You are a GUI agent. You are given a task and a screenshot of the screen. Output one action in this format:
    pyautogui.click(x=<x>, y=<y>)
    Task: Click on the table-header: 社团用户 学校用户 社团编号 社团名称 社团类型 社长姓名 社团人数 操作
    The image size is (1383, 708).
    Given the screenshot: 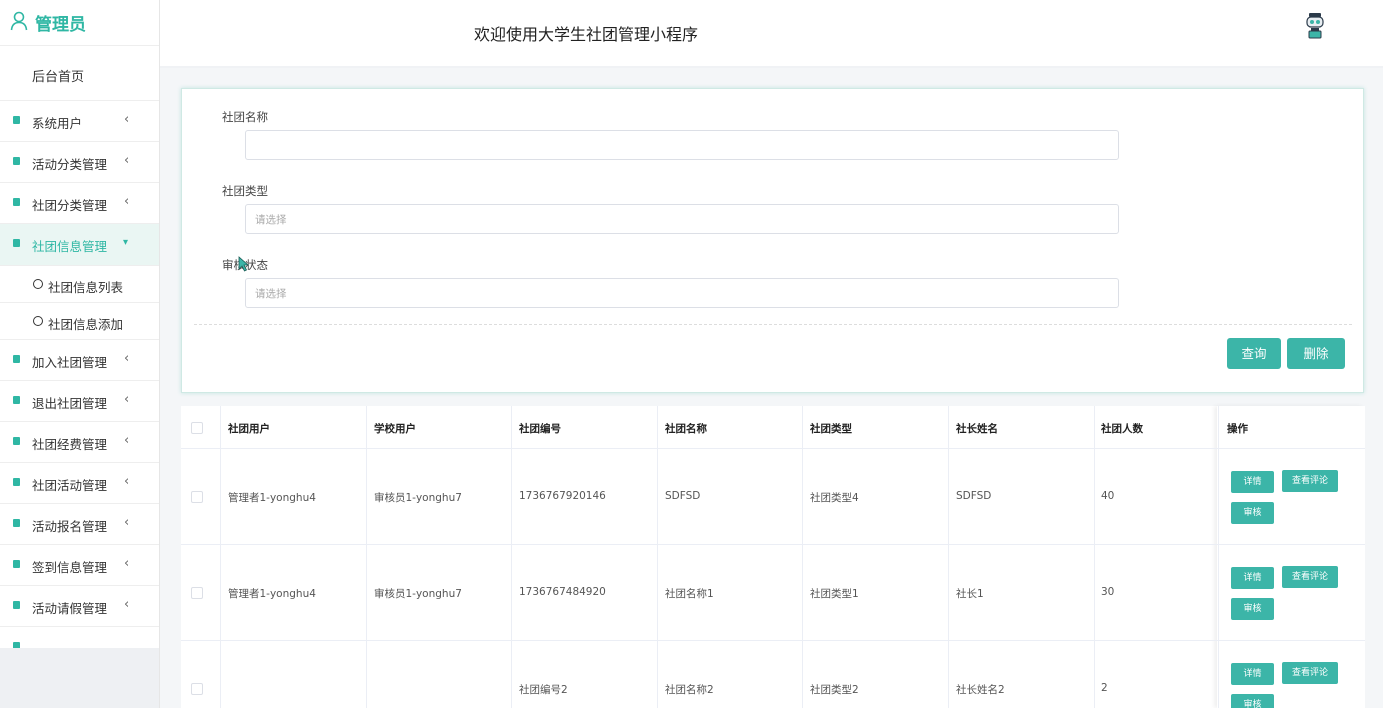 What is the action you would take?
    pyautogui.click(x=773, y=427)
    